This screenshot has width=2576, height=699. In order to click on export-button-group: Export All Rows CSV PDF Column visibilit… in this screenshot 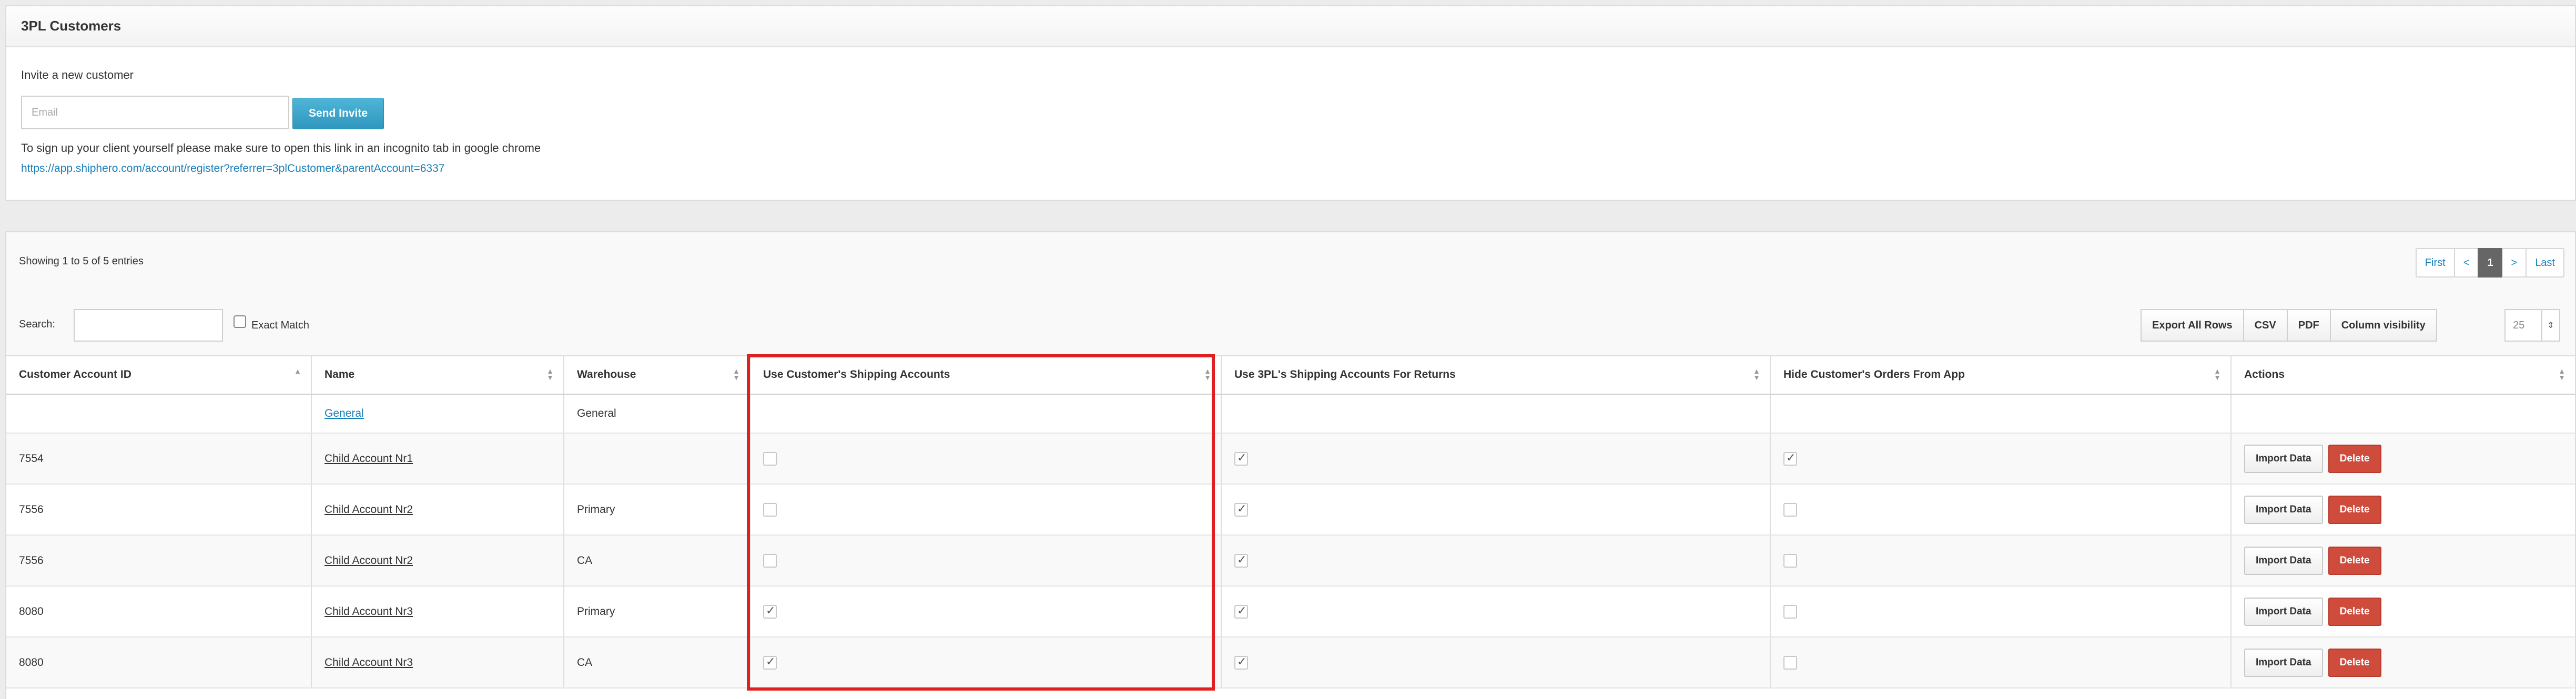, I will do `click(2289, 326)`.